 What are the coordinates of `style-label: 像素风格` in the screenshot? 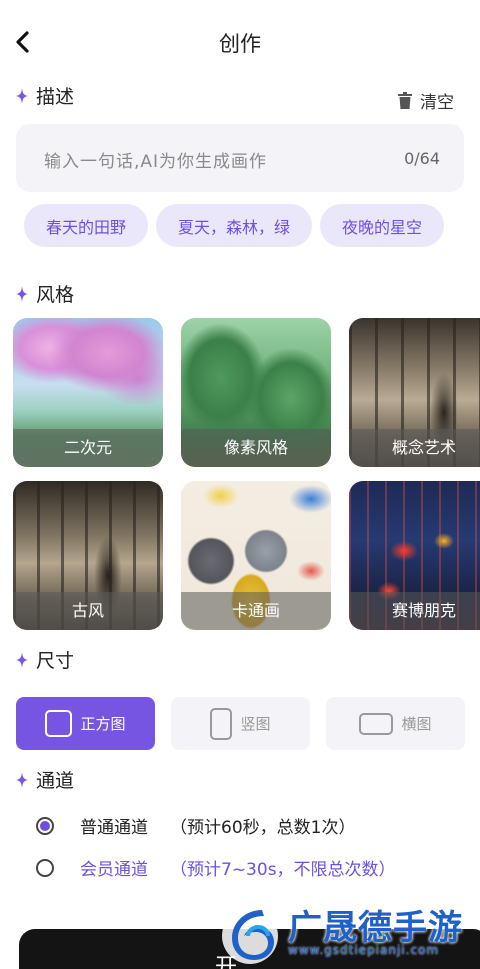 It's located at (255, 447).